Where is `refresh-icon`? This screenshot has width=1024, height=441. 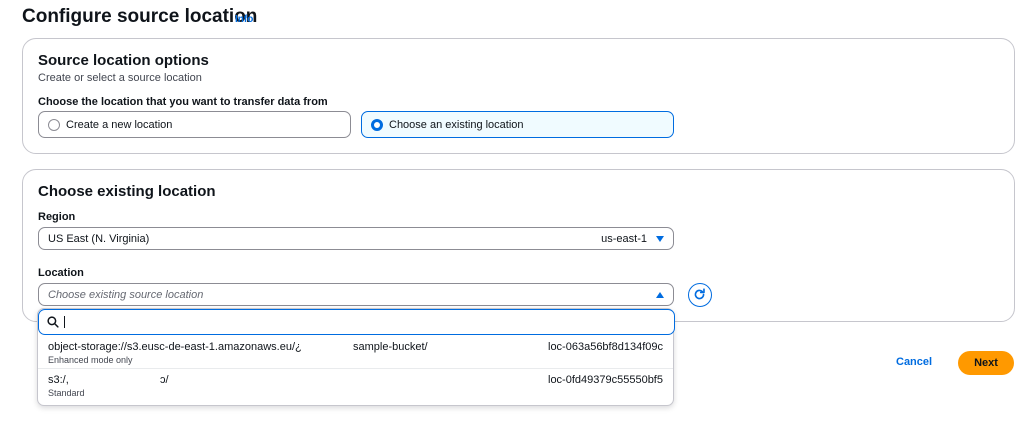 refresh-icon is located at coordinates (699, 294).